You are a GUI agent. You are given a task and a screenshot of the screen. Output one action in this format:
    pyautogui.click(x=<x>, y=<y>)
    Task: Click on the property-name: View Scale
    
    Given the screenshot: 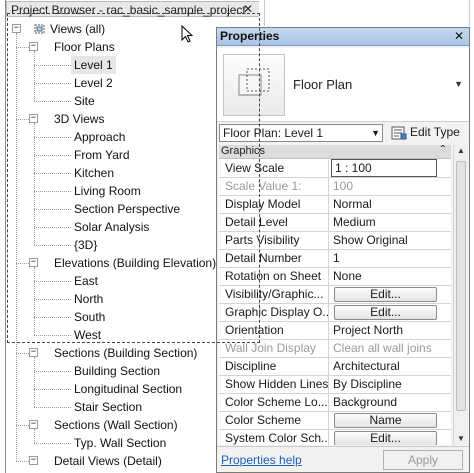 What is the action you would take?
    pyautogui.click(x=274, y=168)
    